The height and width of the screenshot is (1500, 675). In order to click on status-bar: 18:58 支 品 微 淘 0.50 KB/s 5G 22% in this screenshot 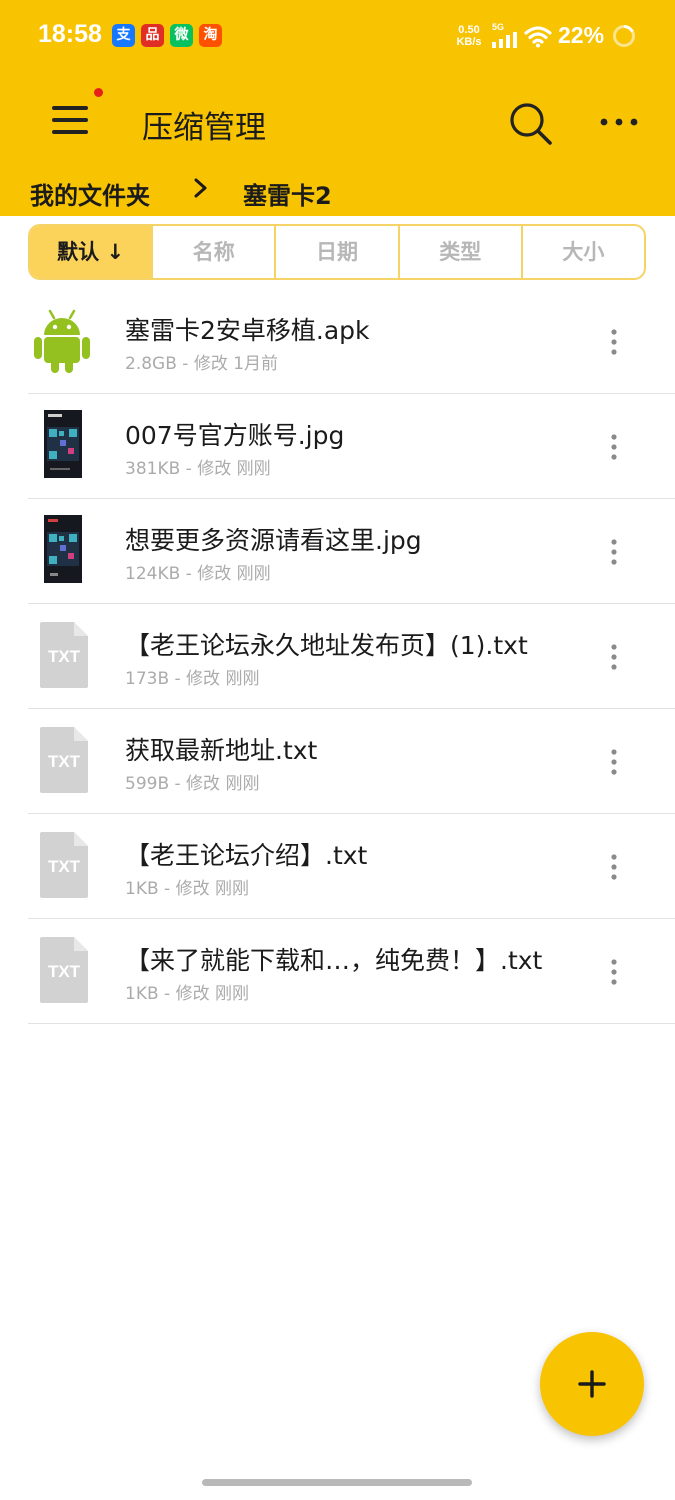, I will do `click(337, 36)`.